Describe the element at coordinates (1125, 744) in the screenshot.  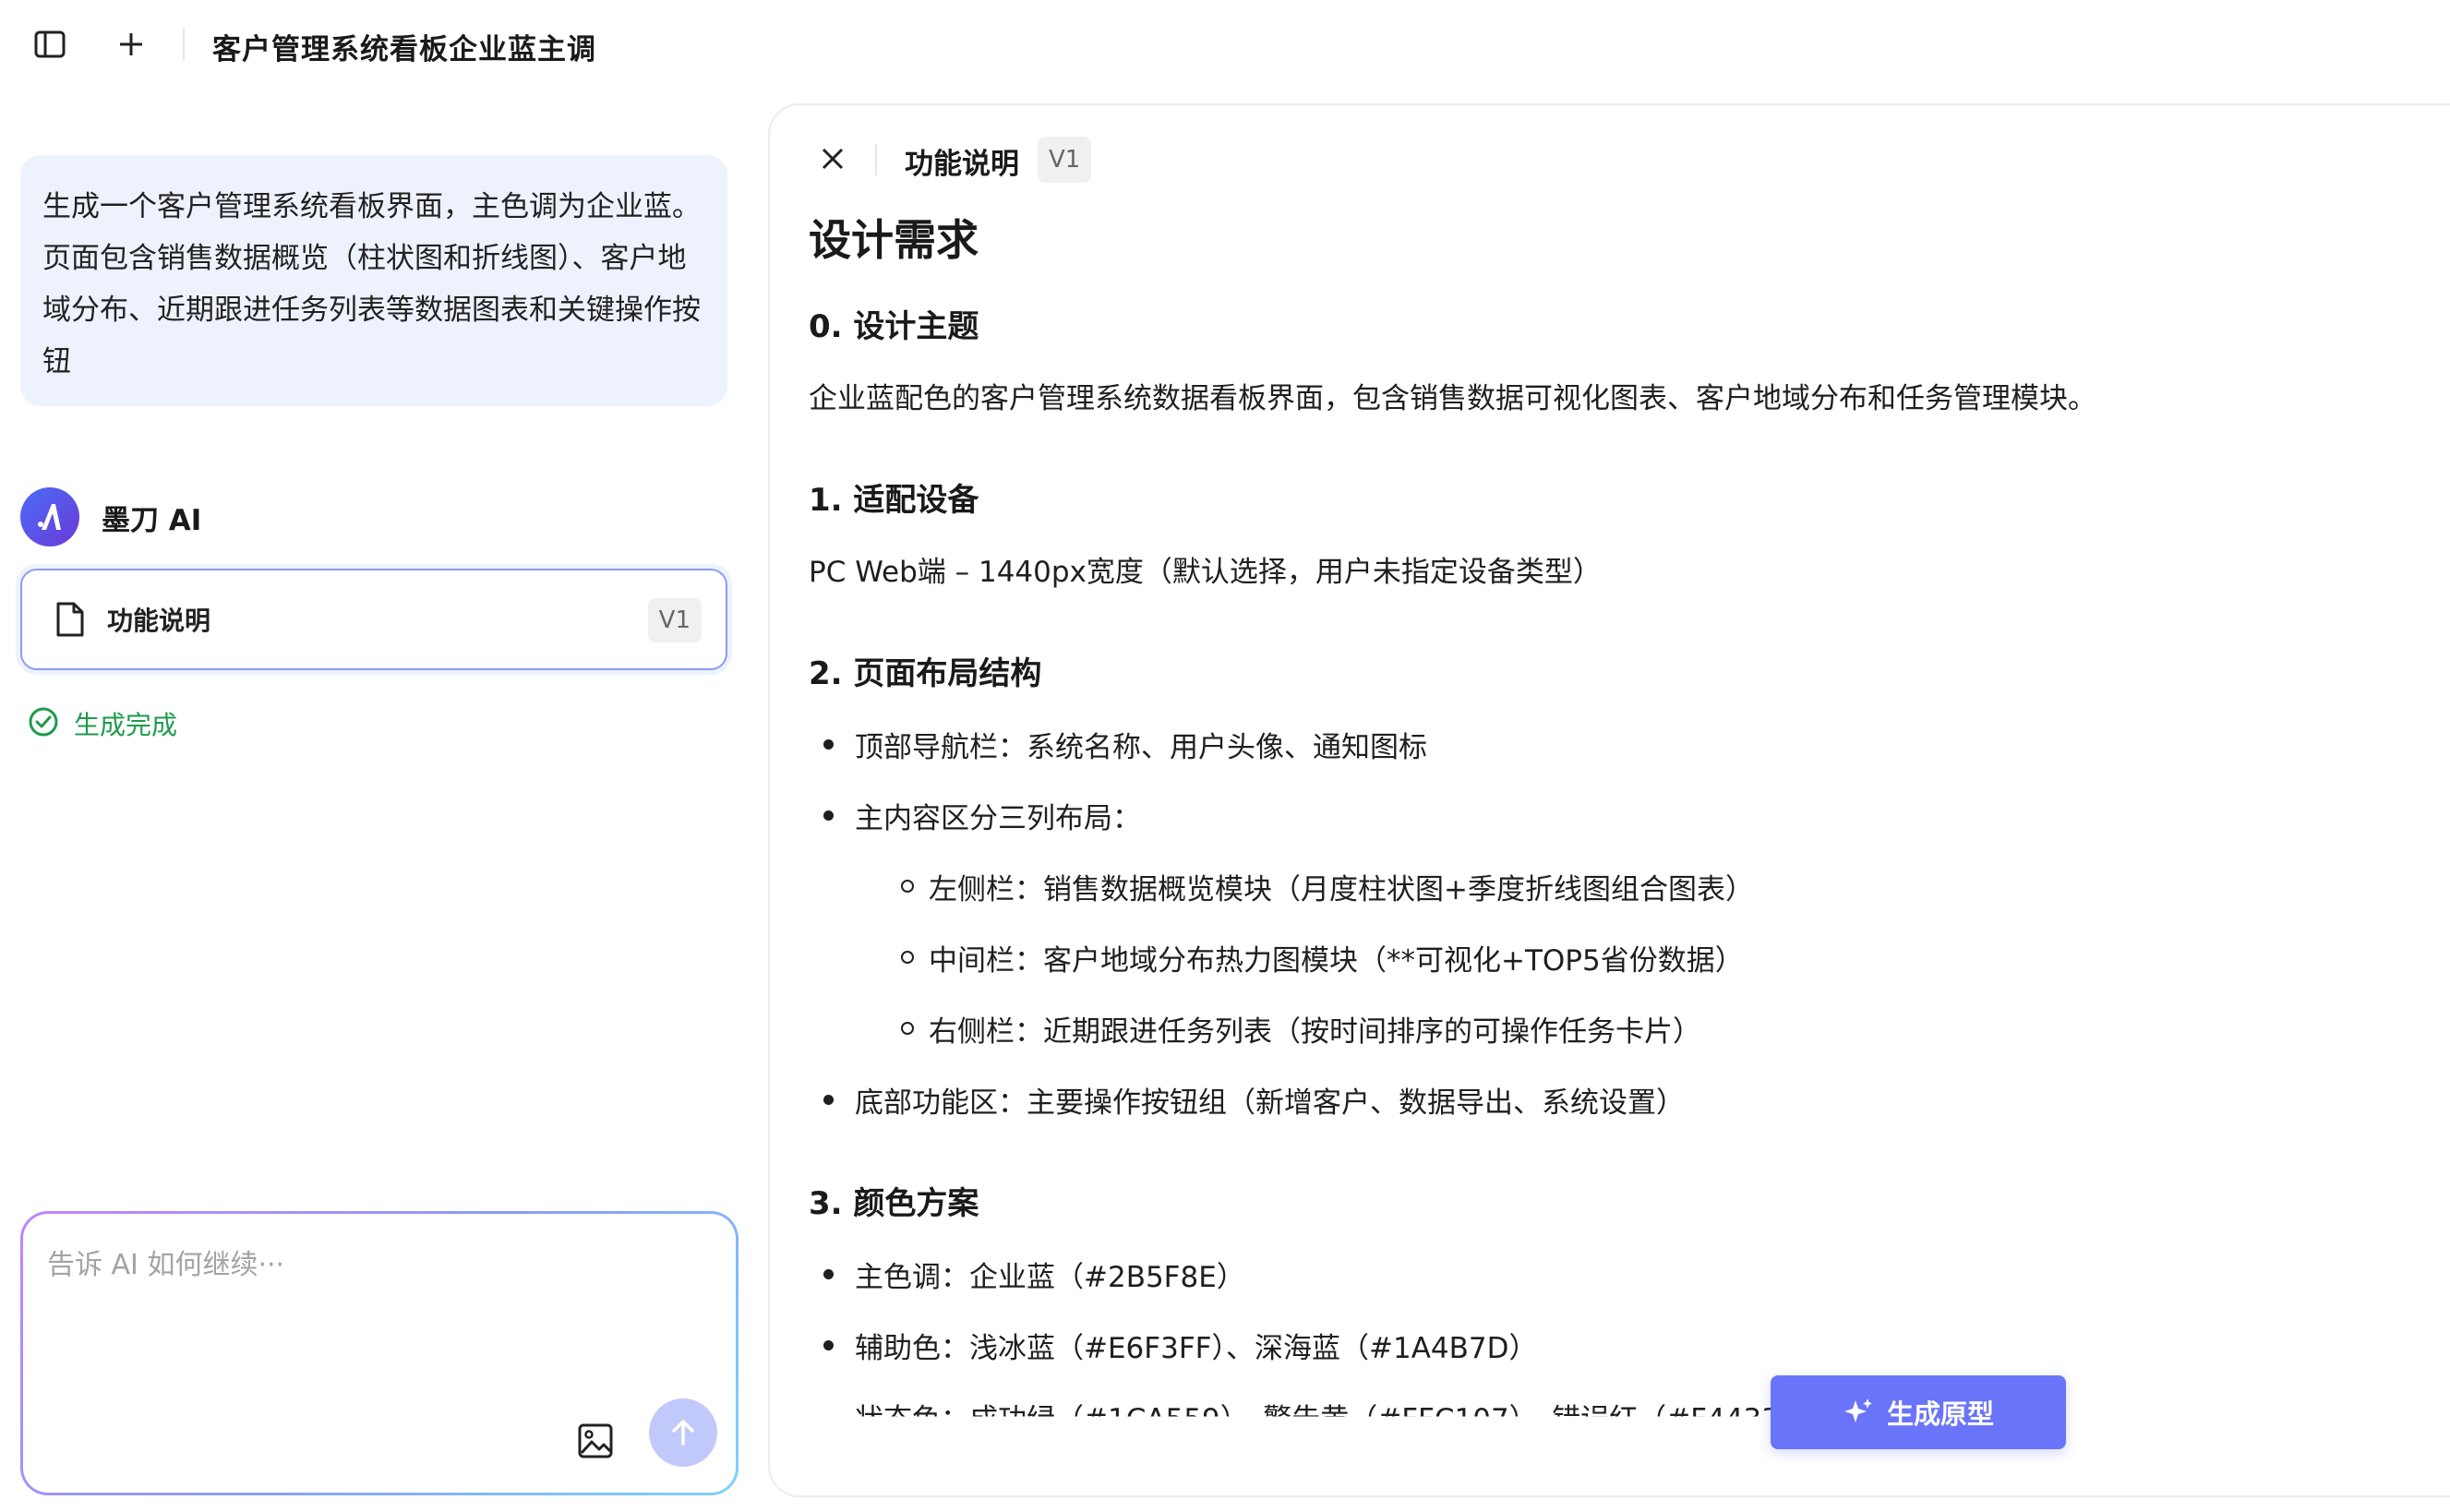
I see `list-item: 顶部导航栏：系统名称、用户头像、通知图标` at that location.